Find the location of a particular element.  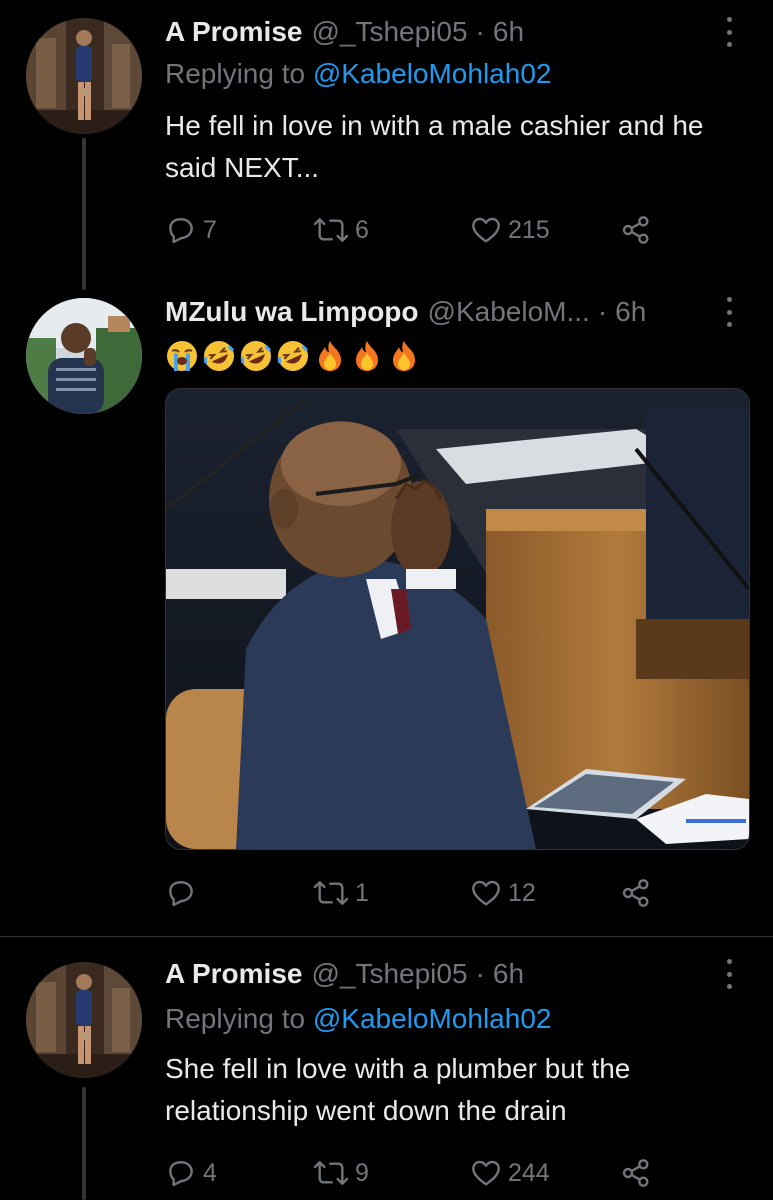

like-count: 215 is located at coordinates (529, 229).